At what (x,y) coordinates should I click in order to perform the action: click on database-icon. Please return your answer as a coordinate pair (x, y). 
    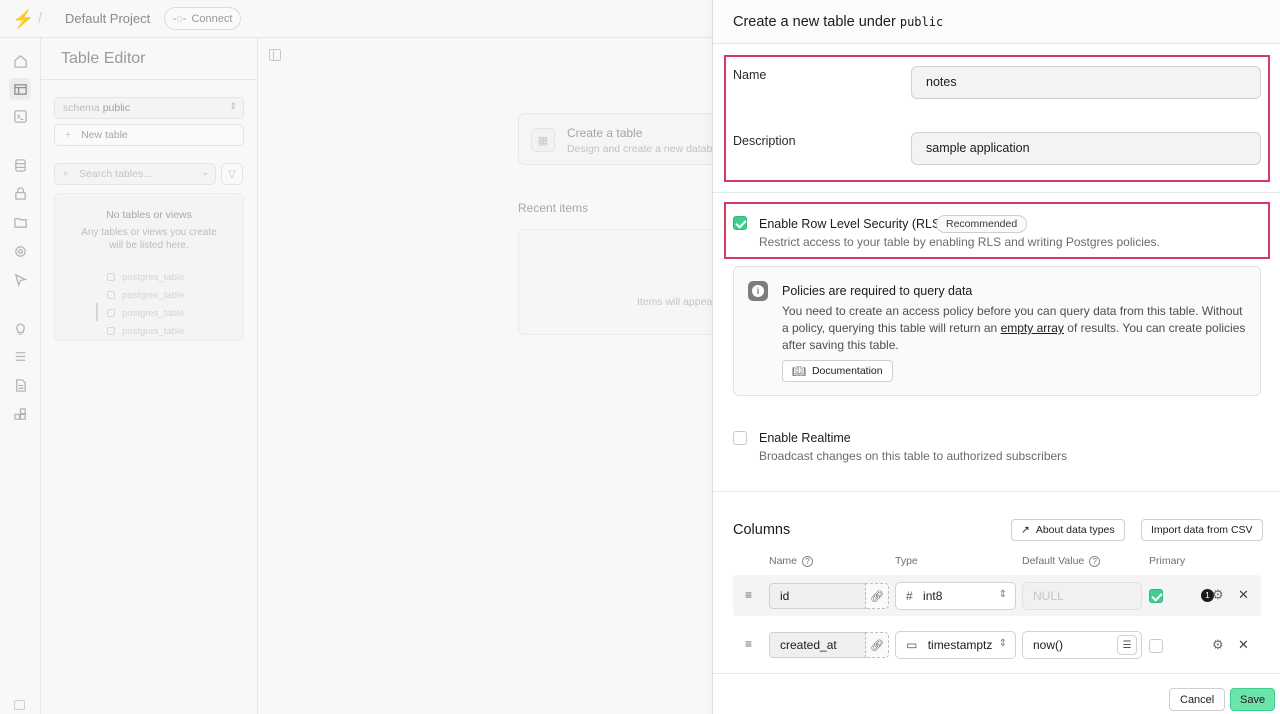
    Looking at the image, I should click on (20, 165).